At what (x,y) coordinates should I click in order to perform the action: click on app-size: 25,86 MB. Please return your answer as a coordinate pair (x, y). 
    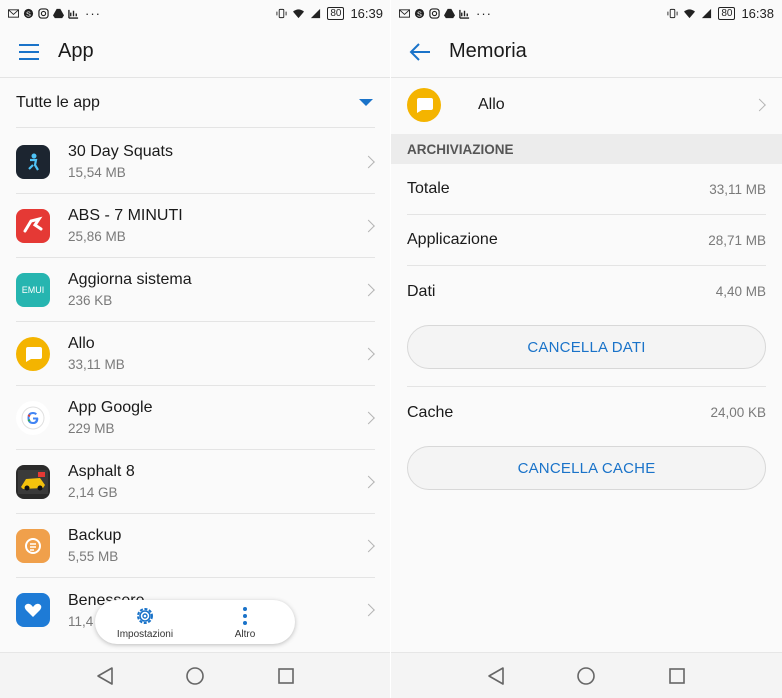
    Looking at the image, I should click on (97, 236).